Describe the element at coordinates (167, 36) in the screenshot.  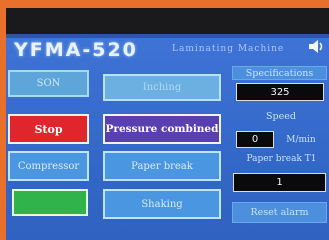
I see `top-strip` at that location.